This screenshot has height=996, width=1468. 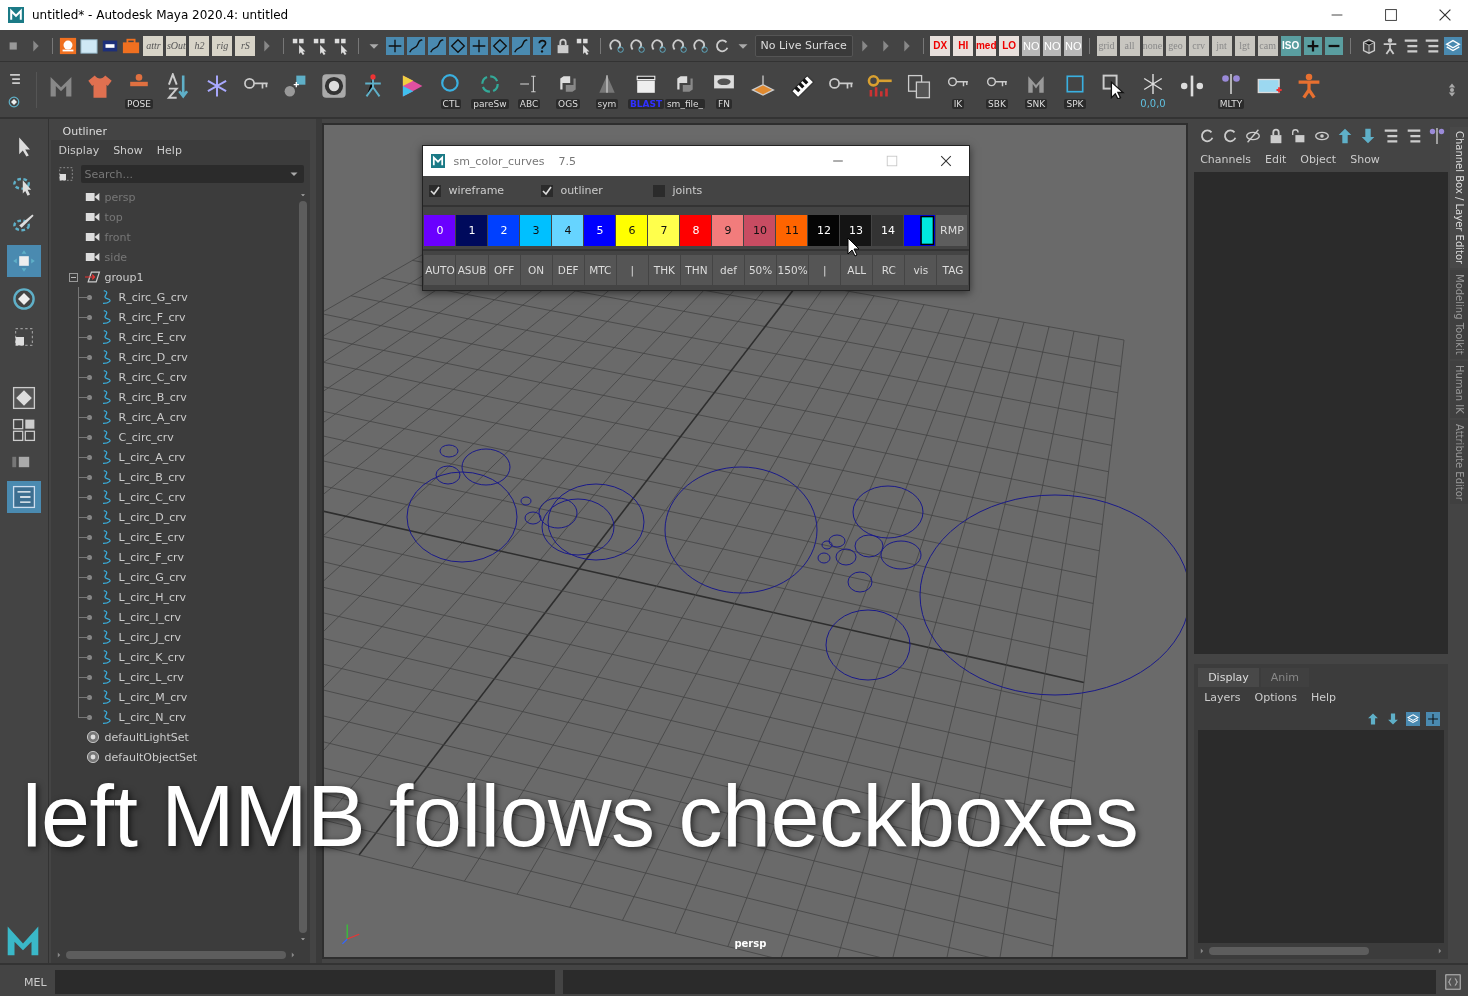 I want to click on gear-icon, so click(x=14, y=101).